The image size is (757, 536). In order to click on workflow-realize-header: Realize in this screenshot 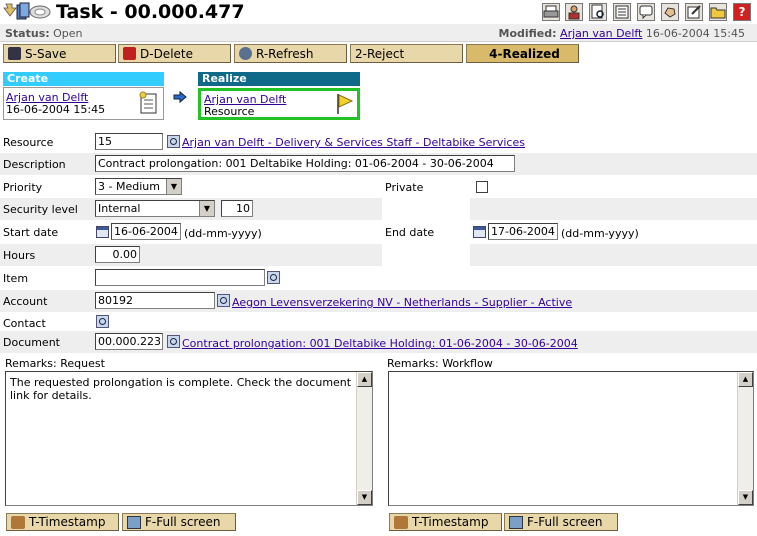, I will do `click(279, 79)`.